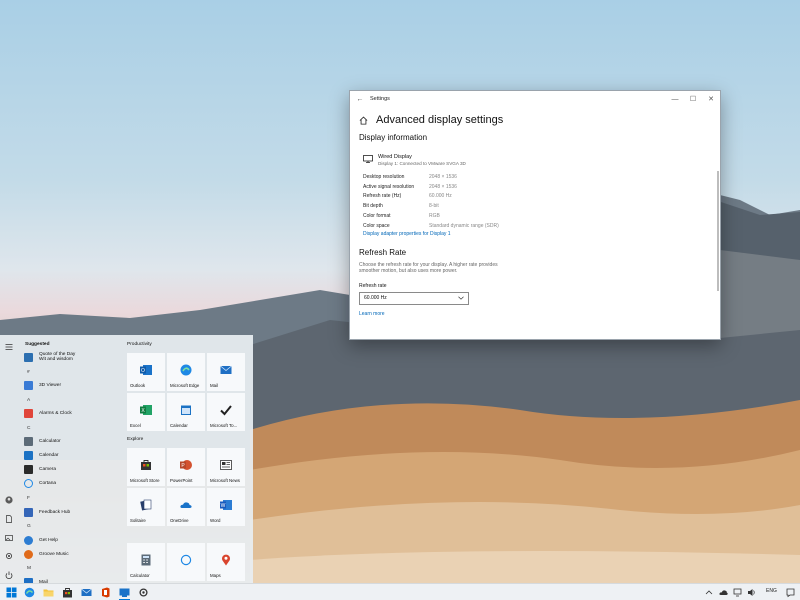  Describe the element at coordinates (368, 159) in the screenshot. I see `monitor-icon` at that location.